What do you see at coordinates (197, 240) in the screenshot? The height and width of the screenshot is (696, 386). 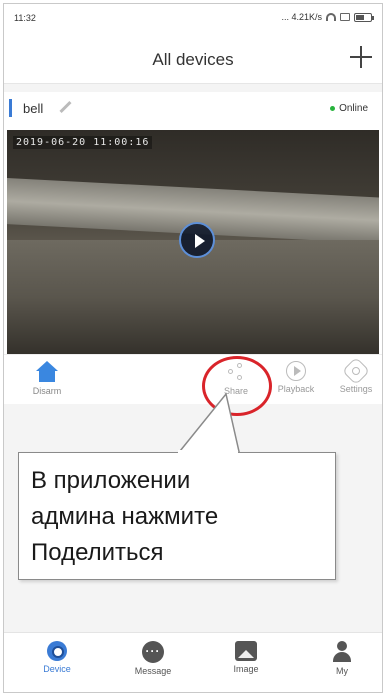 I see `play-icon` at bounding box center [197, 240].